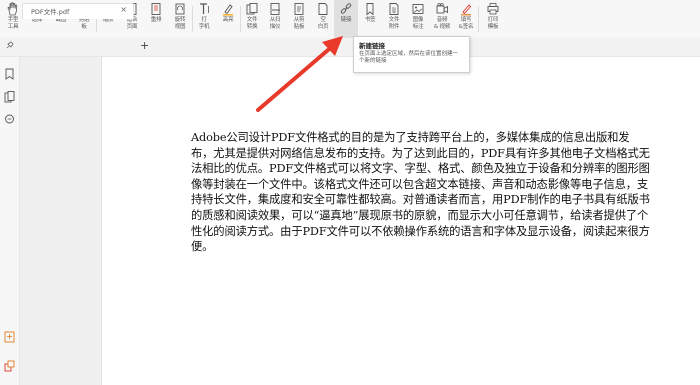 This screenshot has height=385, width=700. I want to click on file-attachment-button: 文件 附件, so click(394, 19).